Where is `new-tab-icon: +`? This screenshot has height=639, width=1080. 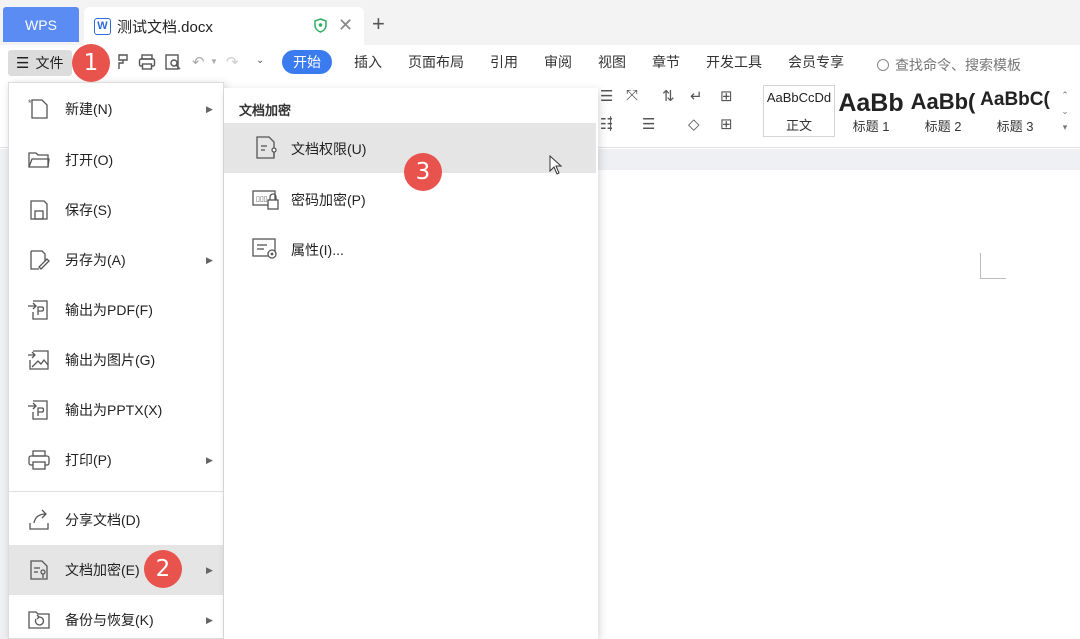 new-tab-icon: + is located at coordinates (378, 24).